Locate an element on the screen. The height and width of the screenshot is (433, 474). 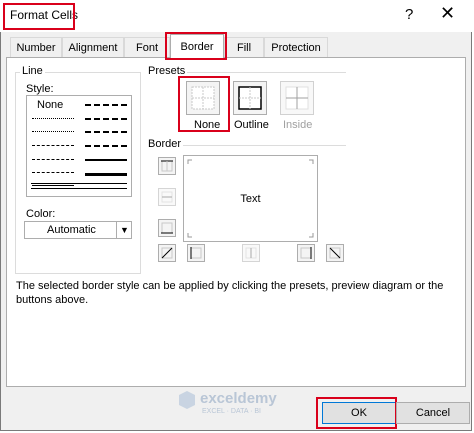
tab-protection: Protection is located at coordinates (296, 47).